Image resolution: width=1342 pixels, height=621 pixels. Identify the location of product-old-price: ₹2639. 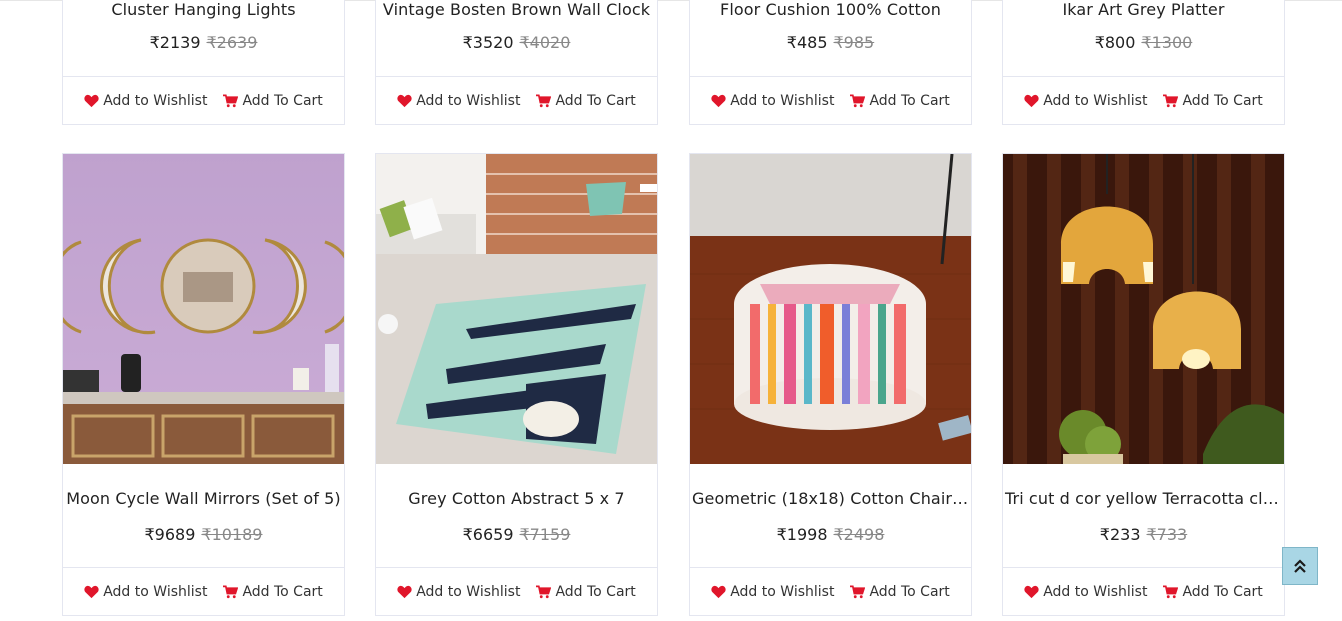
(232, 42).